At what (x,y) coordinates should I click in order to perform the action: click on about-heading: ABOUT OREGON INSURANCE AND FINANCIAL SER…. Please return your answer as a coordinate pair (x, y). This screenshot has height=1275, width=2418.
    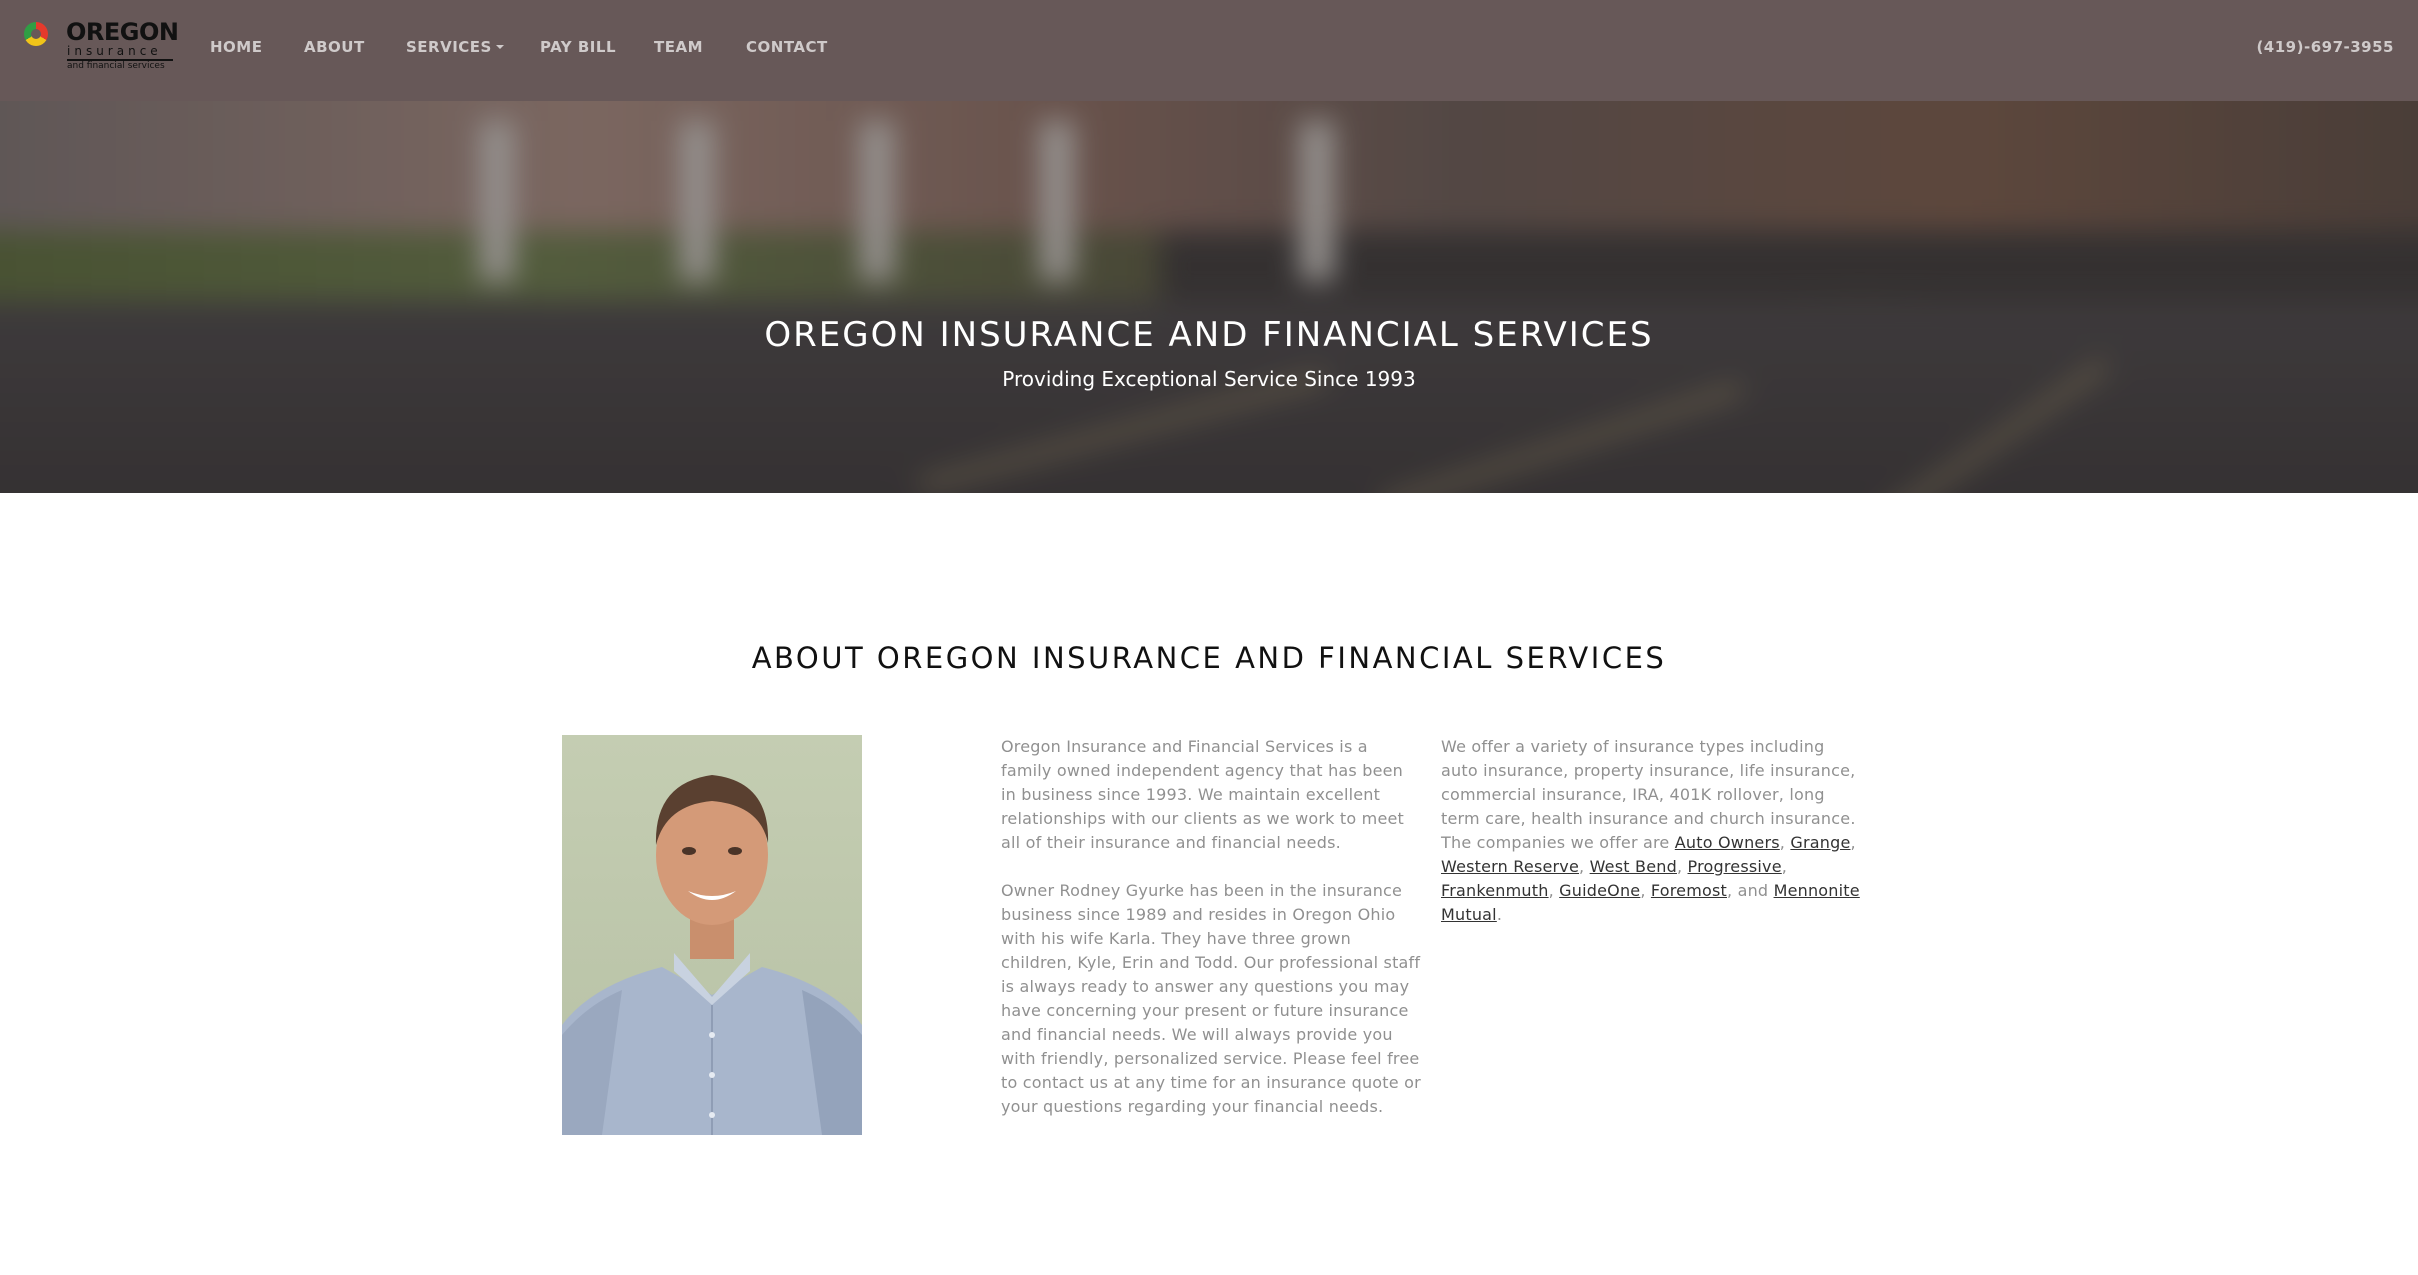
    Looking at the image, I should click on (1209, 658).